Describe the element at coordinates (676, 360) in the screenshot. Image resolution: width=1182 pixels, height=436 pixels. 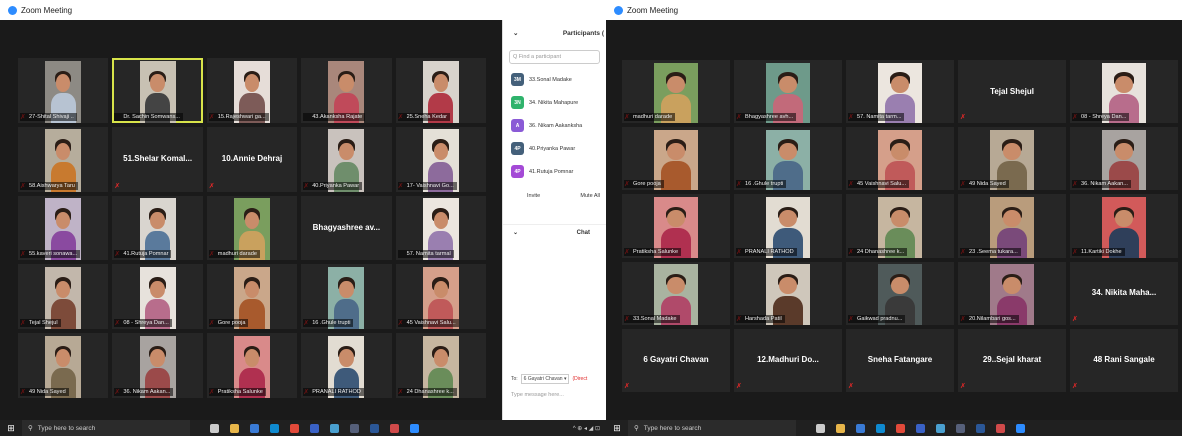
I see `participant-tile: 6 Gayatri Chavan ✗` at that location.